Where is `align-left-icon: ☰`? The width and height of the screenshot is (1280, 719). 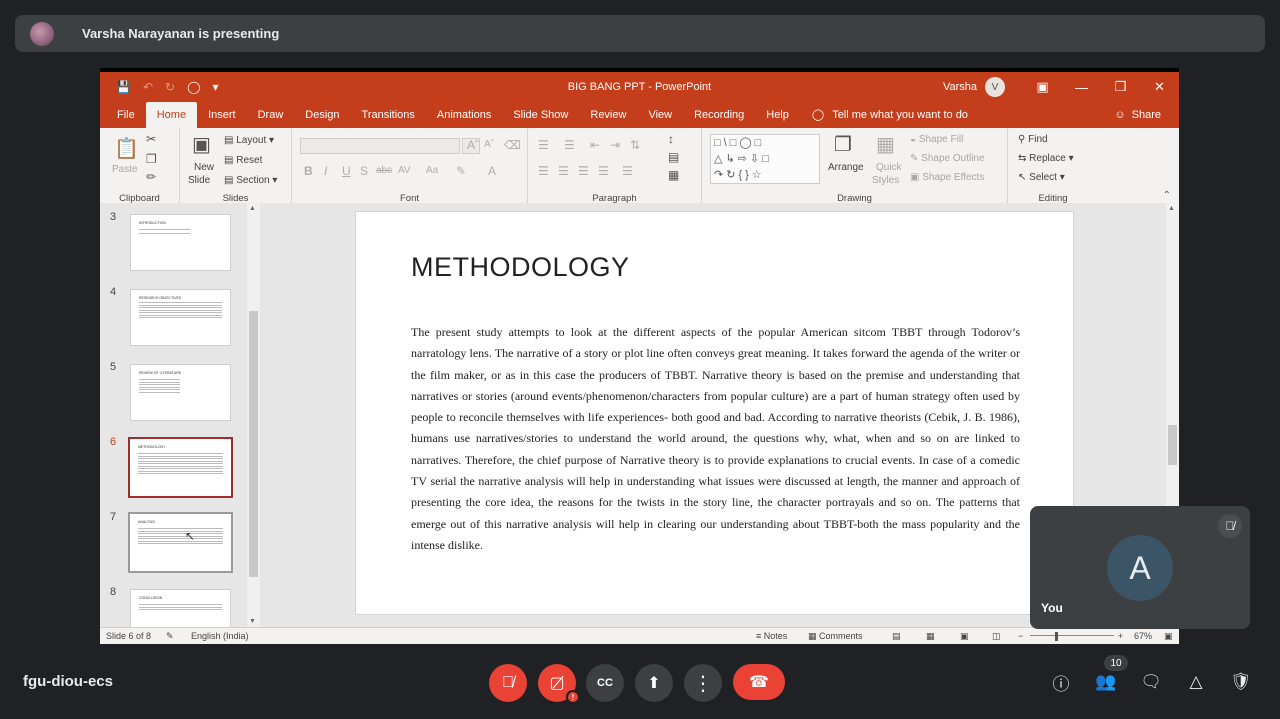
align-left-icon: ☰ is located at coordinates (543, 171).